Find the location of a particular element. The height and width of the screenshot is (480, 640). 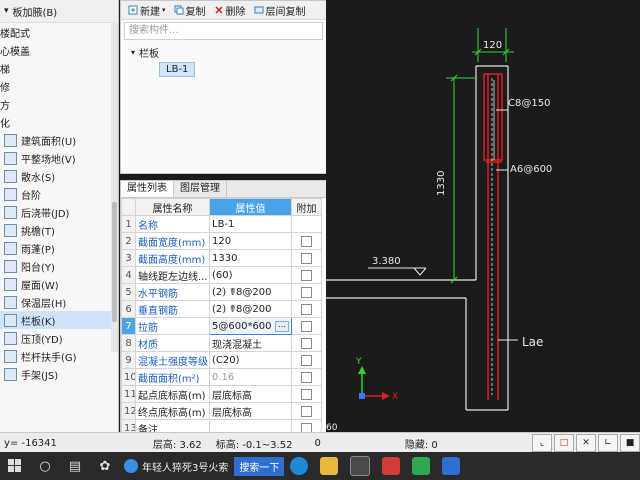

tree-item: 梯 is located at coordinates (59, 68).